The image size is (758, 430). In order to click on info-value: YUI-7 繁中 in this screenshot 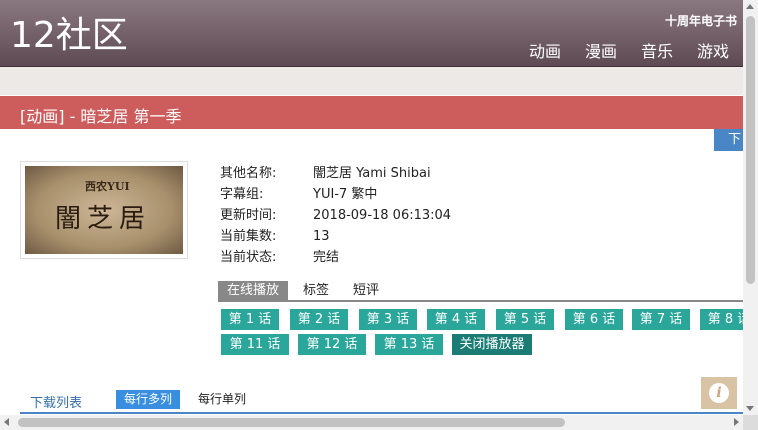, I will do `click(345, 194)`.